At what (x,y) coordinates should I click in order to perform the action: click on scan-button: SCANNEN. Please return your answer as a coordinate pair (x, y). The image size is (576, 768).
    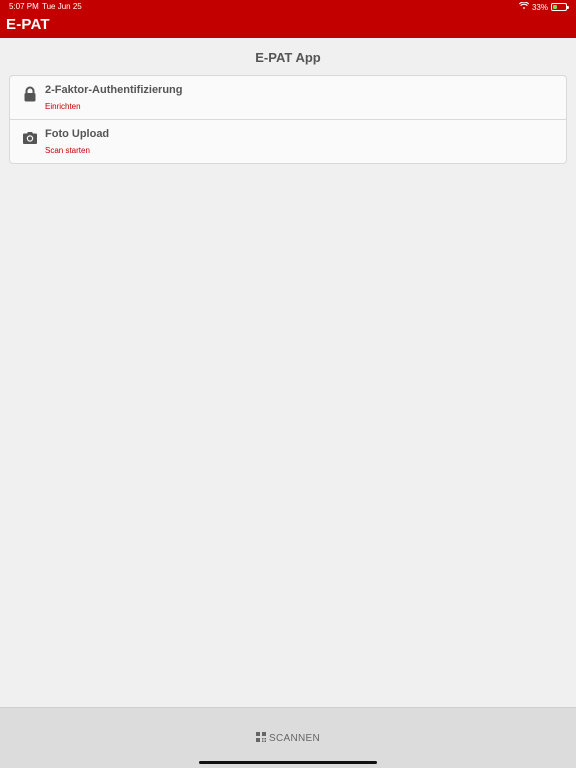
    Looking at the image, I should click on (288, 738).